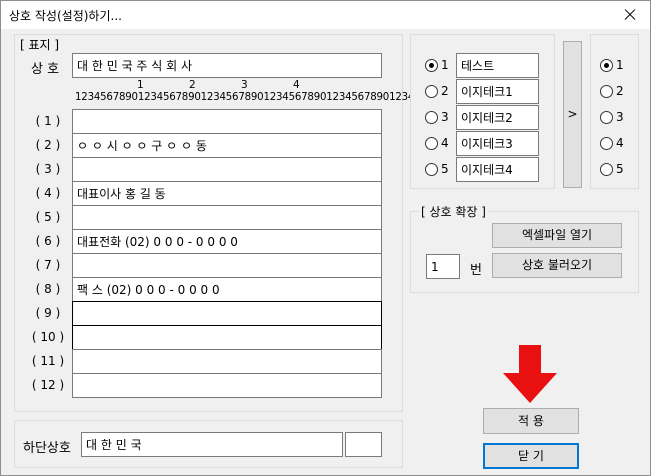  What do you see at coordinates (48, 121) in the screenshot?
I see `row-label: ( 1 )` at bounding box center [48, 121].